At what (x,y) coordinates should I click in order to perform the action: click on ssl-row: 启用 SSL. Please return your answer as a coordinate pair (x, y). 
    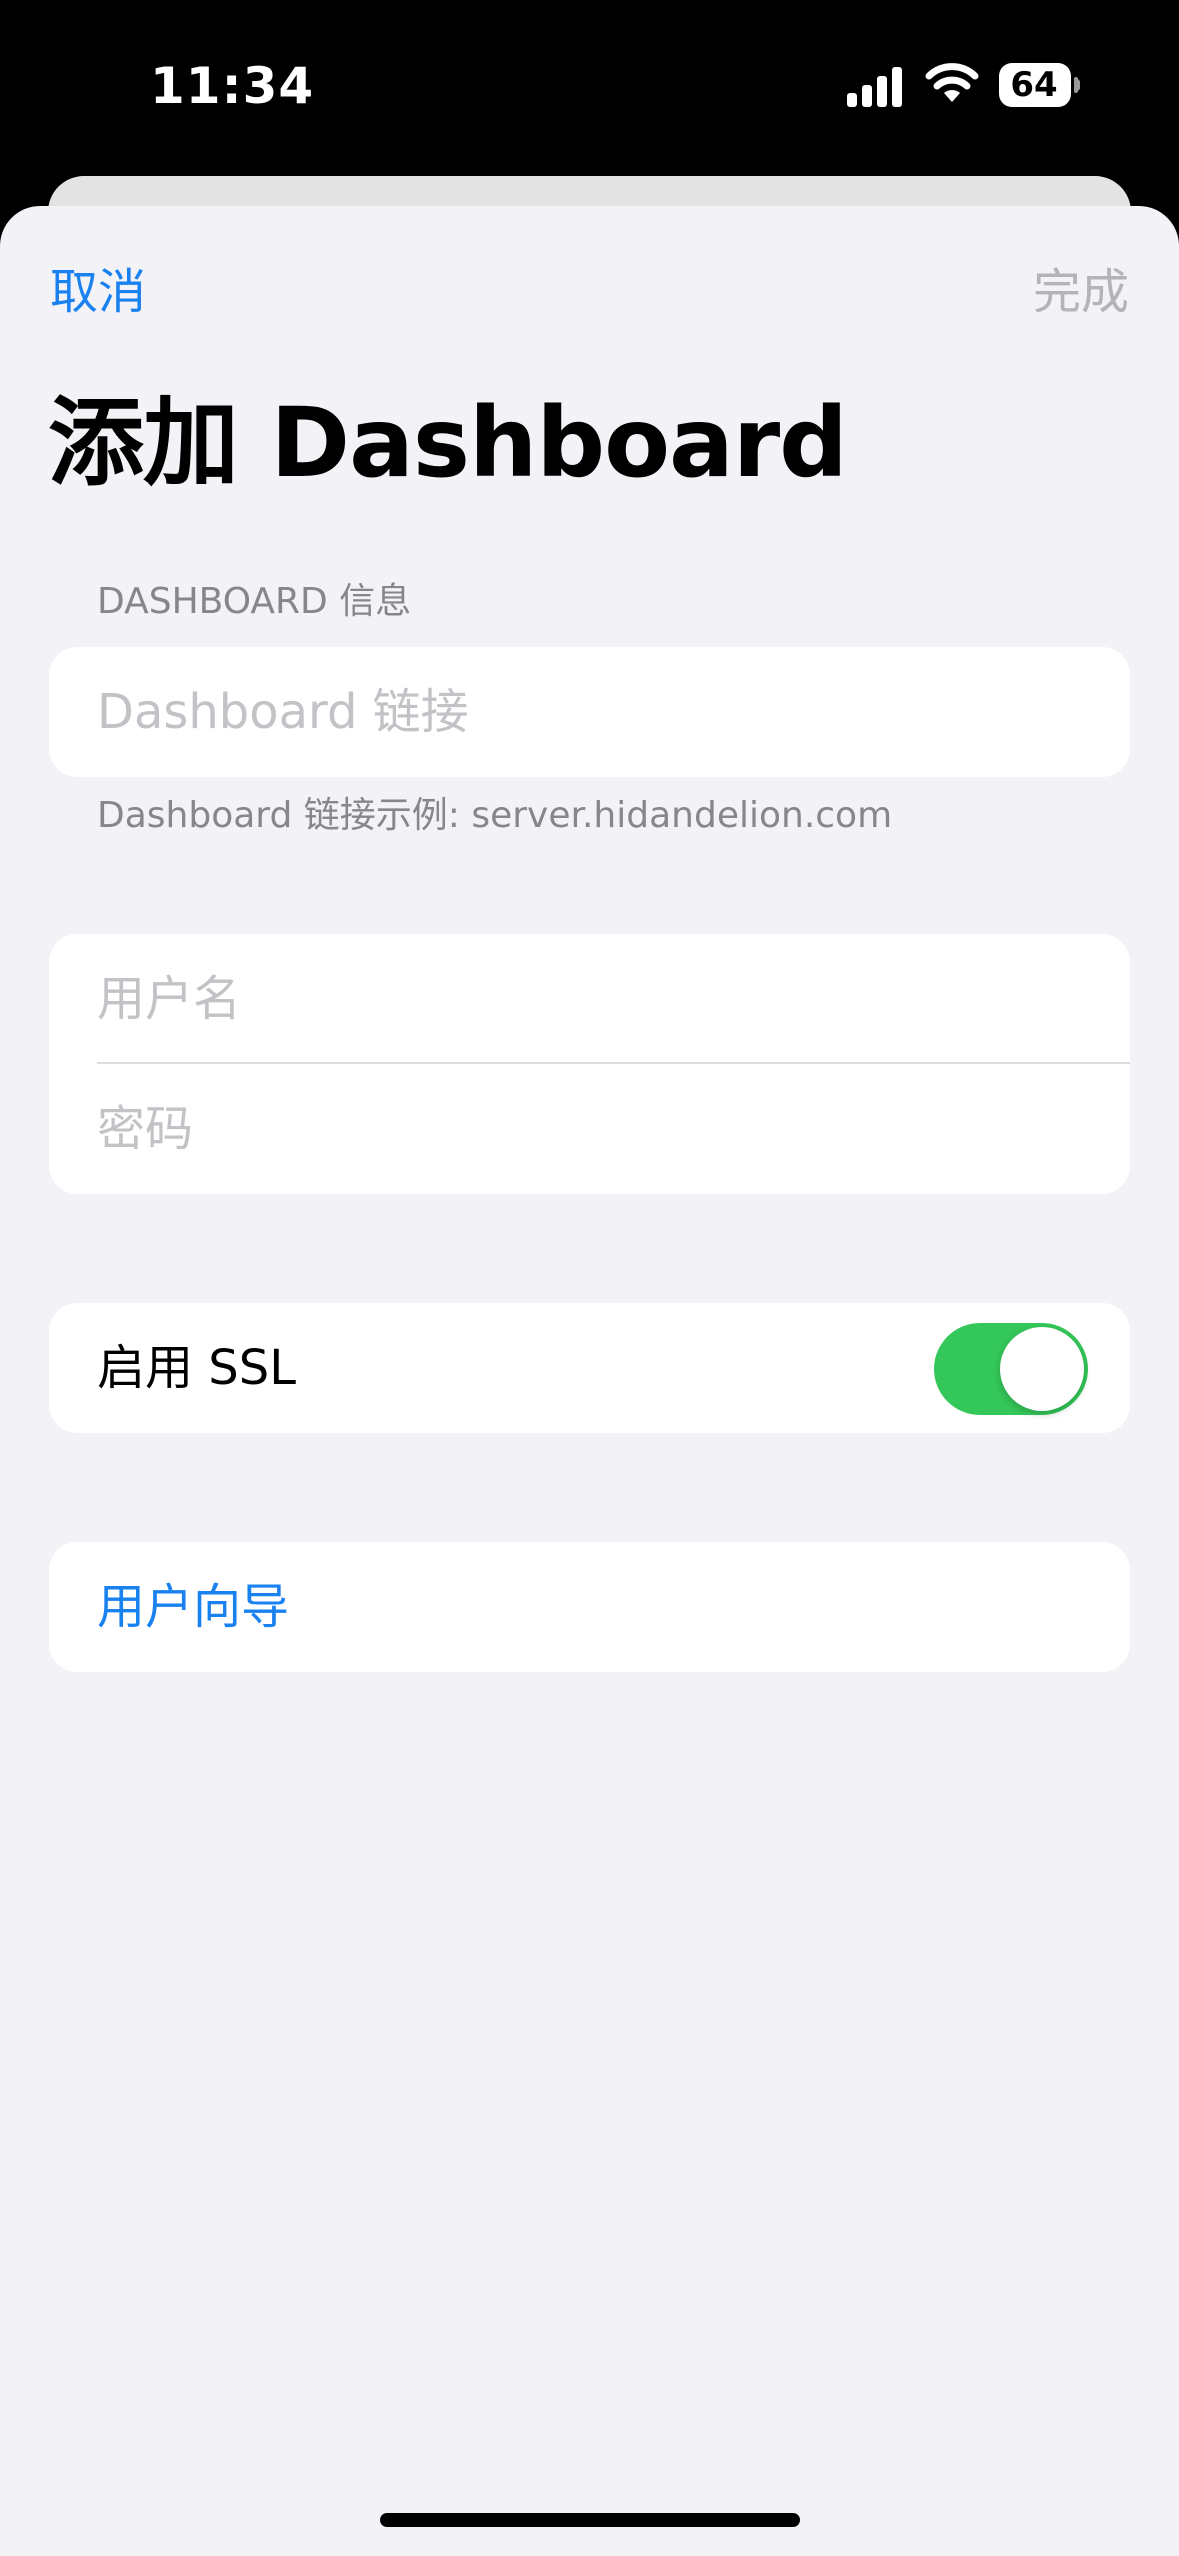
    Looking at the image, I should click on (589, 1368).